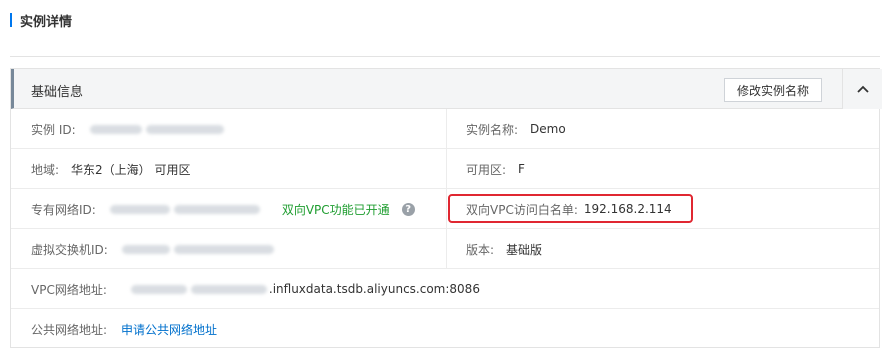  I want to click on title-divider, so click(445, 56).